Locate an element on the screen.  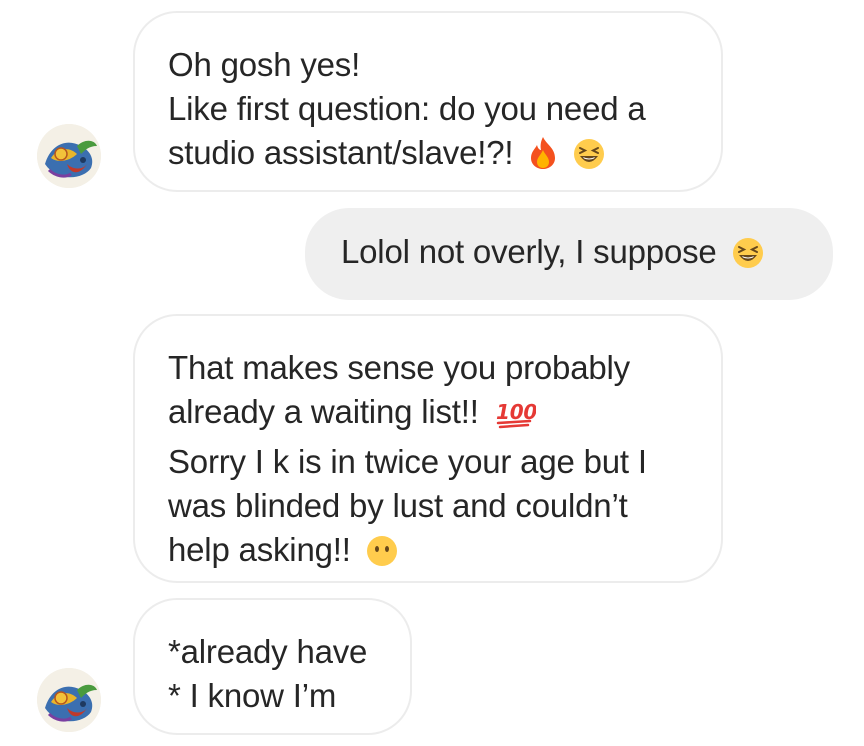
no-mouth-emoji-icon is located at coordinates (382, 556).